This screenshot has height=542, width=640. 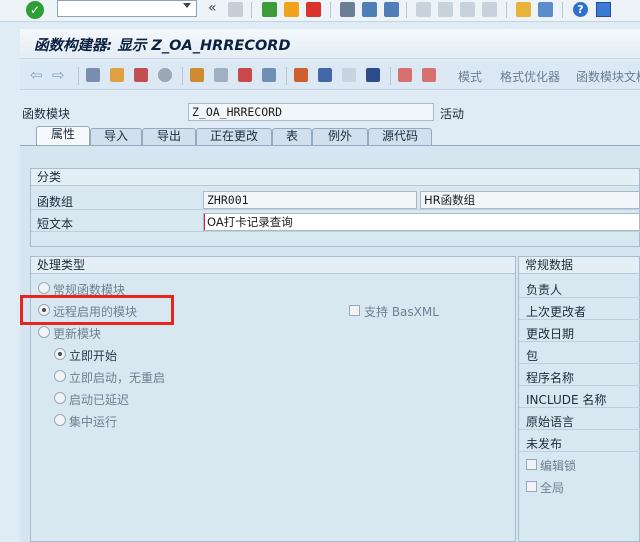 What do you see at coordinates (291, 9) in the screenshot?
I see `exit-icon` at bounding box center [291, 9].